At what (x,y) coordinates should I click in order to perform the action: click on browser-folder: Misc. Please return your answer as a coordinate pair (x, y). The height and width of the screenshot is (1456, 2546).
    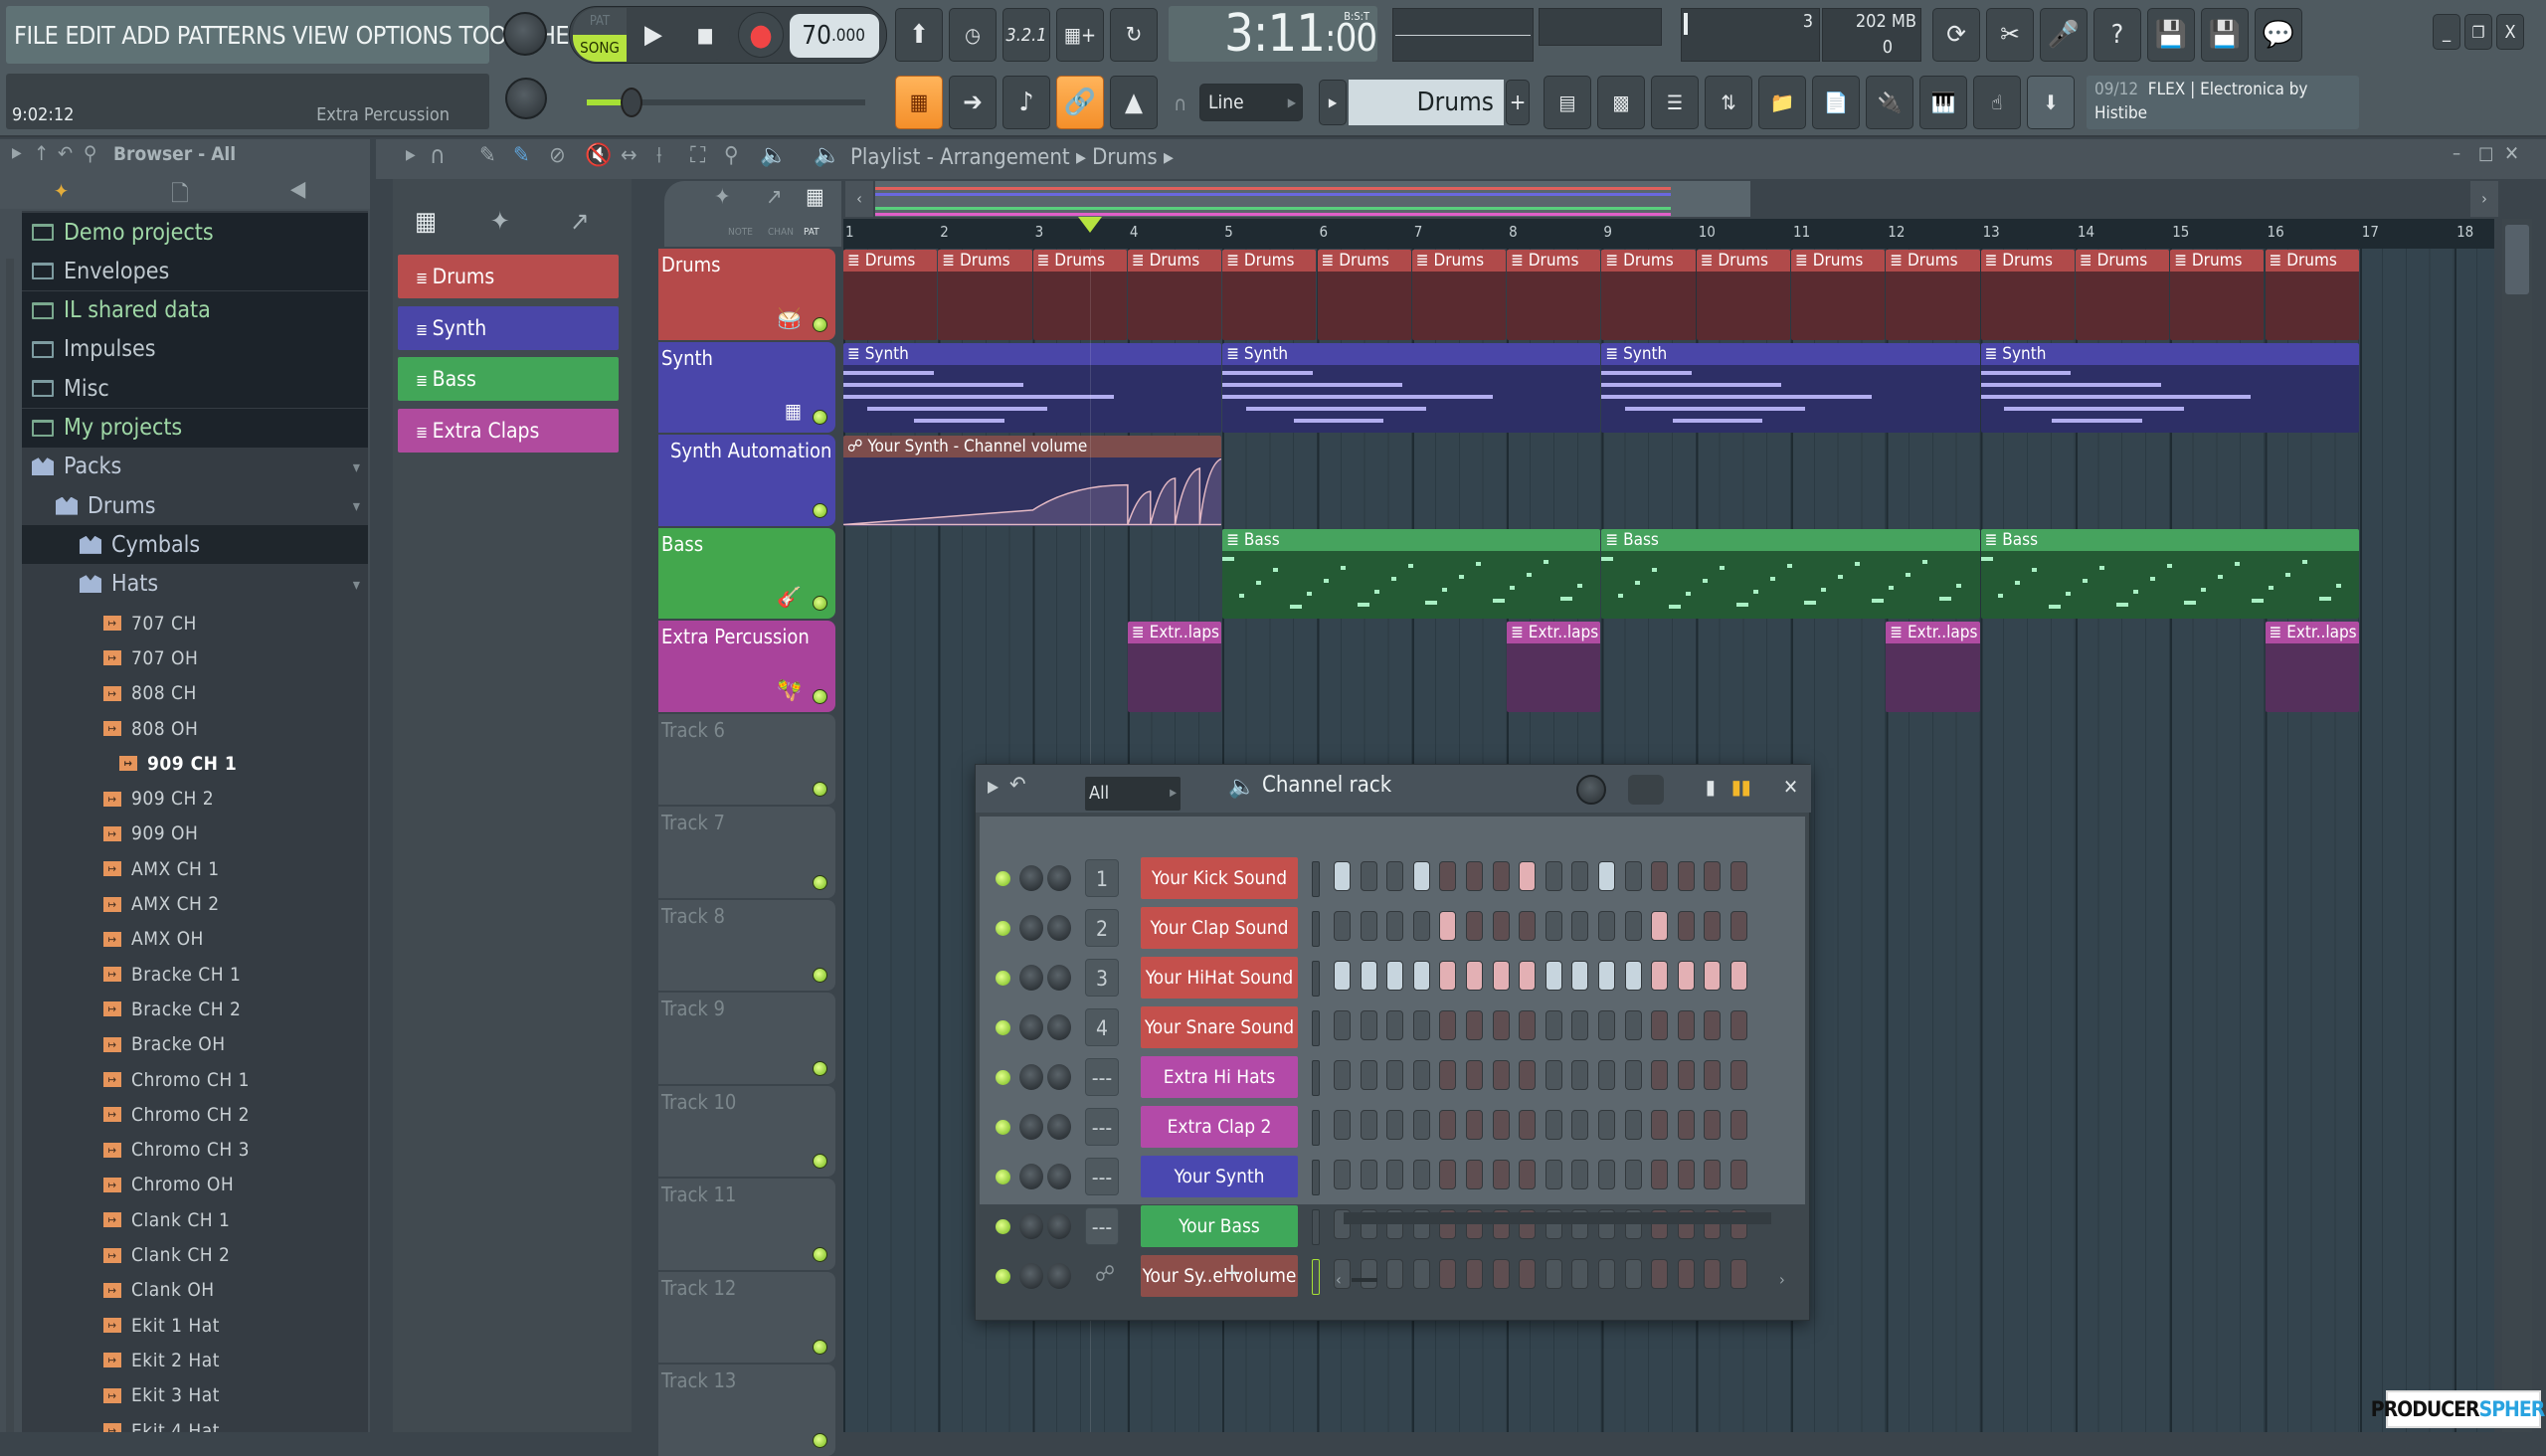
    Looking at the image, I should click on (195, 388).